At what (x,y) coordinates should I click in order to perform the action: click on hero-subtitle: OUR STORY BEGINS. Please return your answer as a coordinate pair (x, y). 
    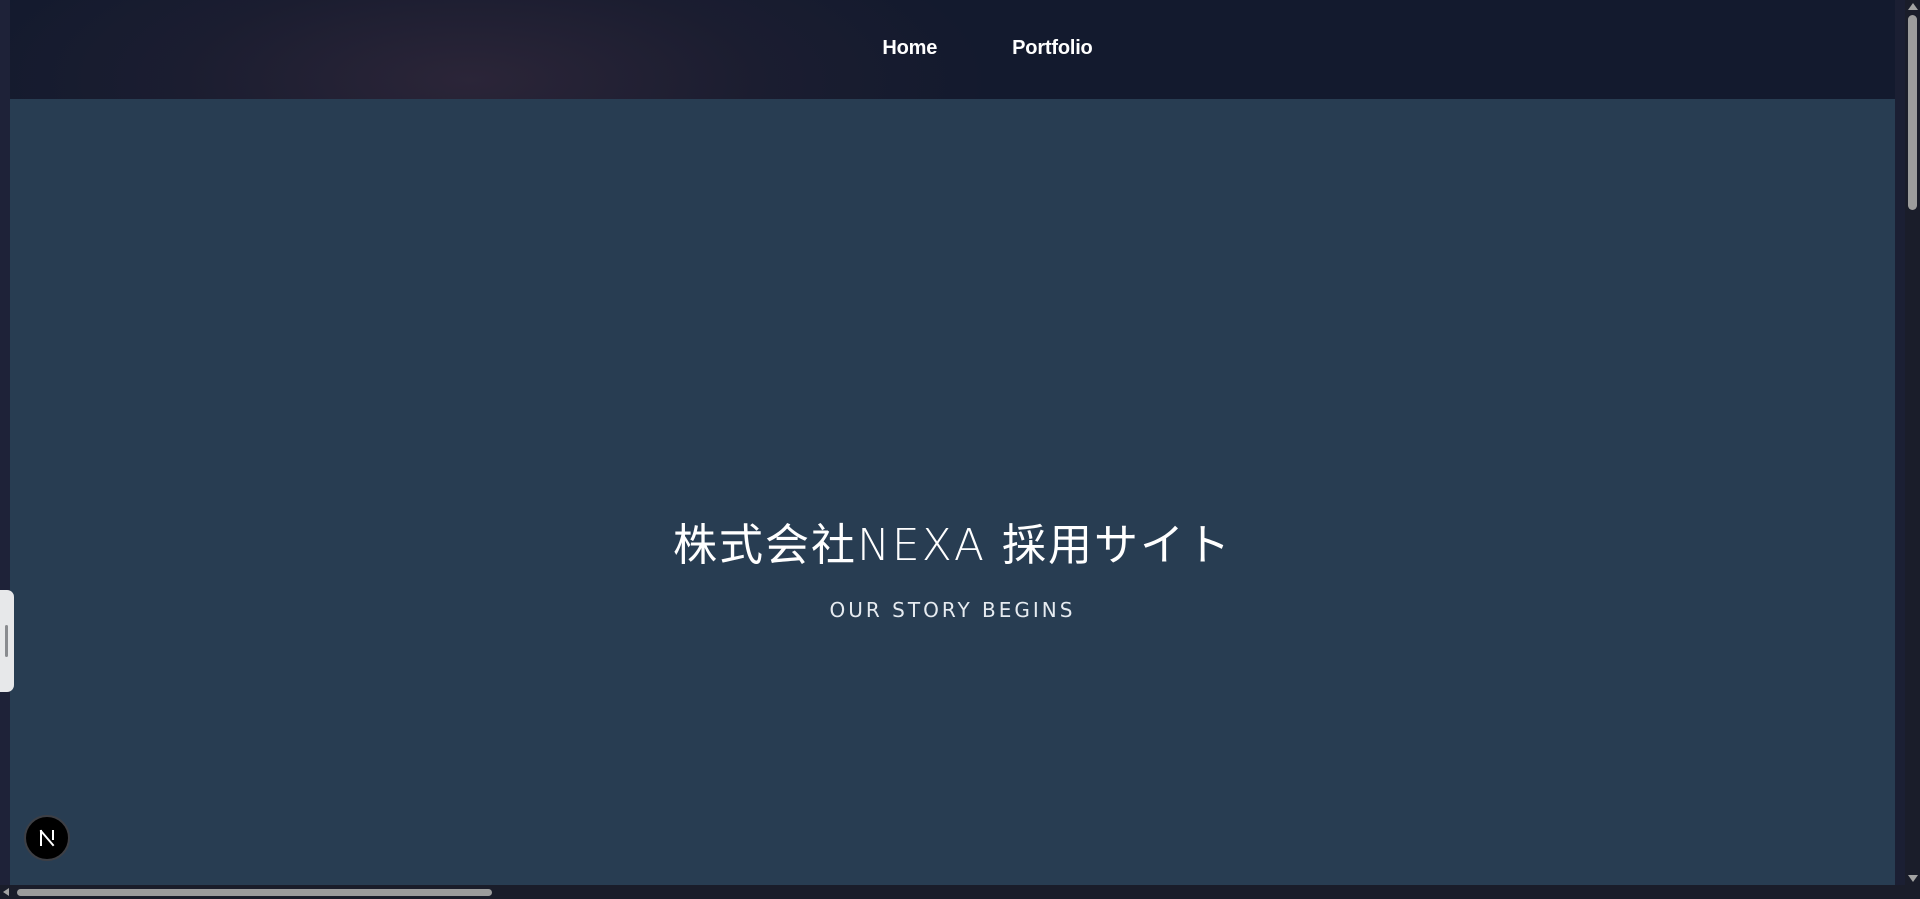
    Looking at the image, I should click on (952, 610).